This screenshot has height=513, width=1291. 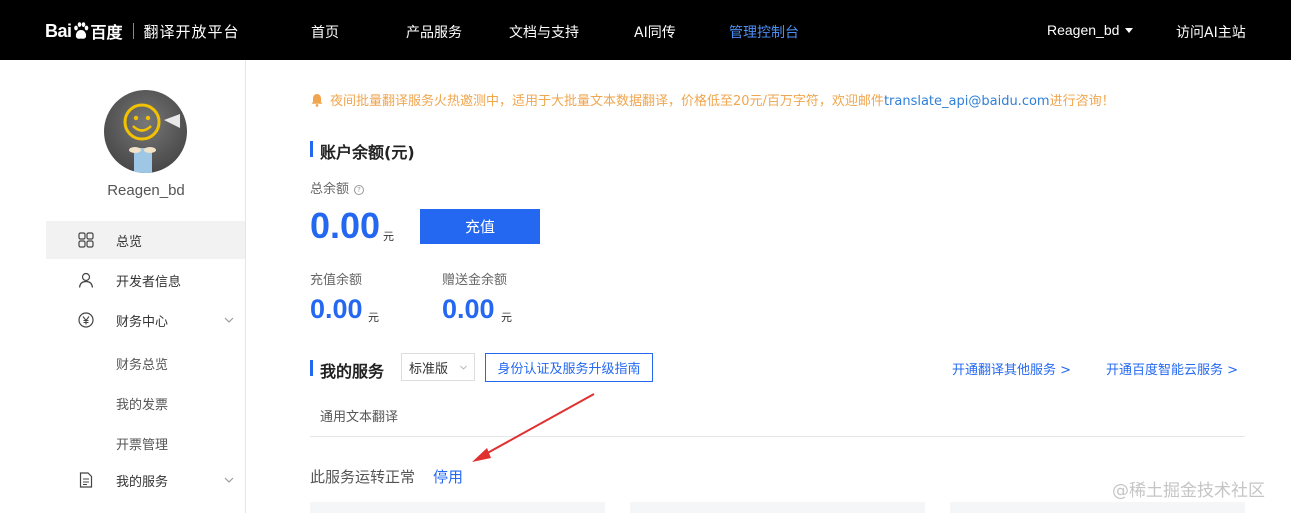 What do you see at coordinates (142, 322) in the screenshot?
I see `sidebar-item-label: 财务中心` at bounding box center [142, 322].